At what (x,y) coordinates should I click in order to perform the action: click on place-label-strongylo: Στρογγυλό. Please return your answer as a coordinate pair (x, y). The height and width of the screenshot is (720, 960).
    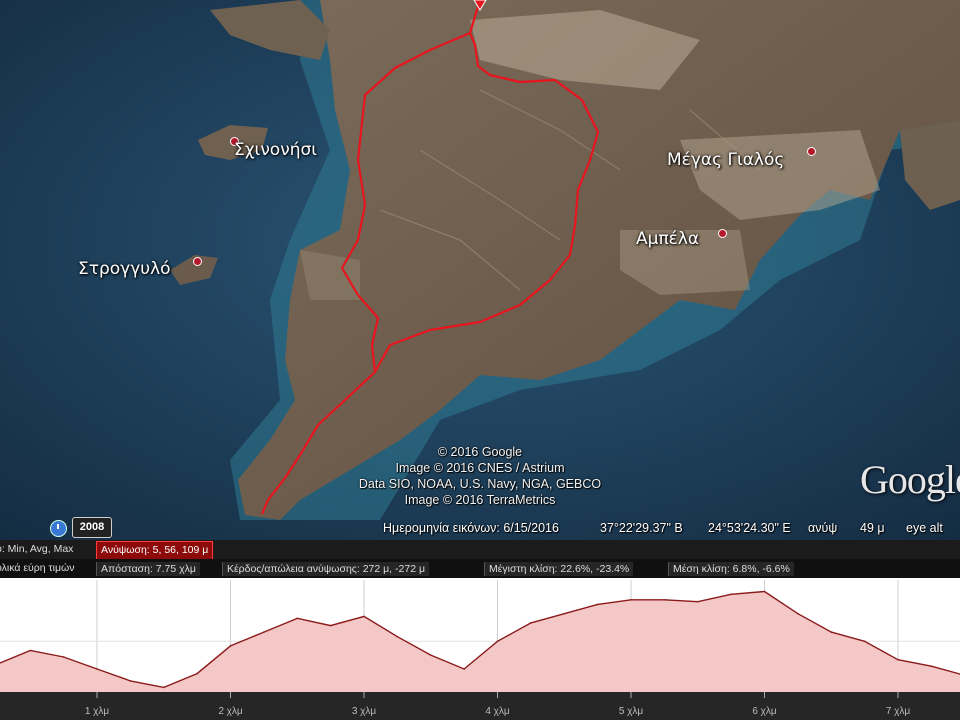
    Looking at the image, I should click on (124, 269).